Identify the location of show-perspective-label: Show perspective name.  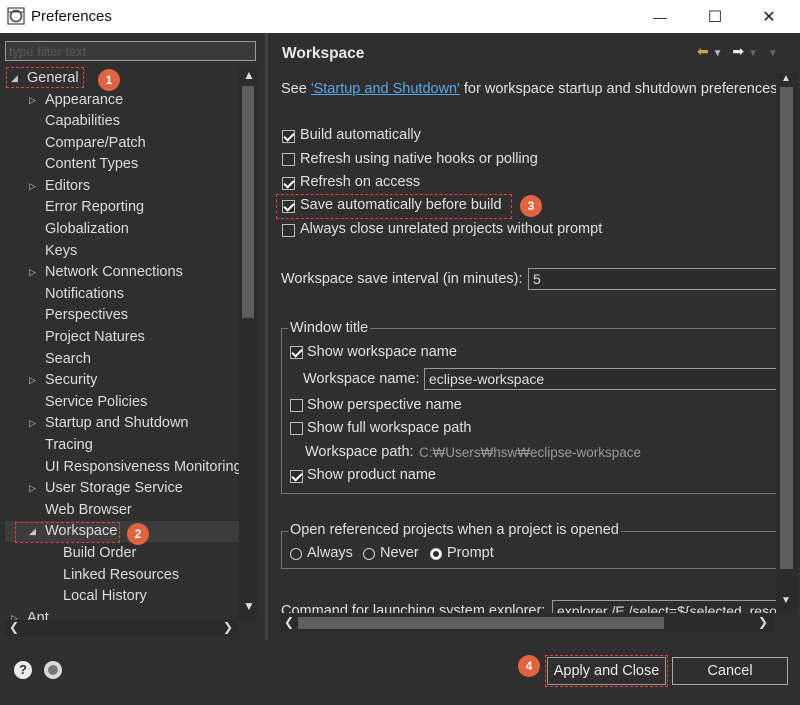
(384, 405).